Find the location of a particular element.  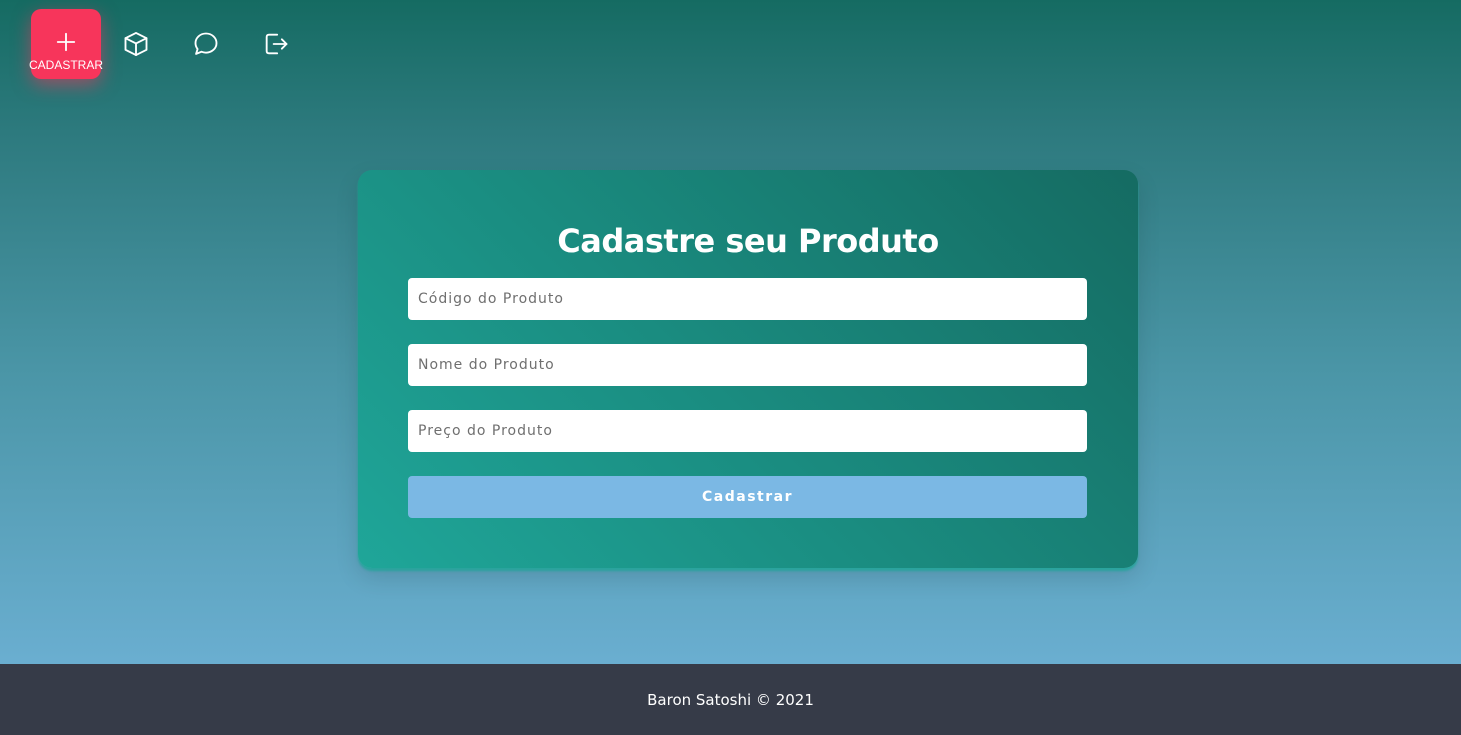

footer-text: Baron Satoshi © 2021 is located at coordinates (730, 699).